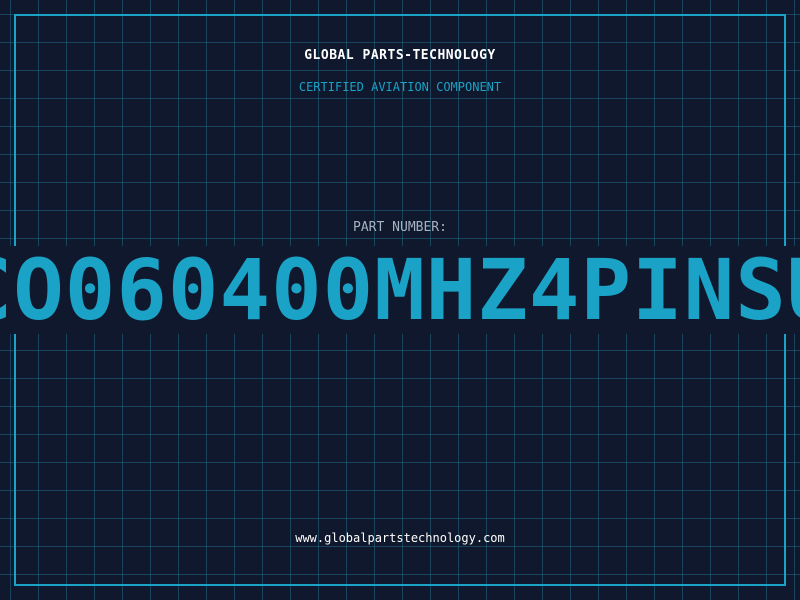 This screenshot has height=600, width=800. What do you see at coordinates (400, 538) in the screenshot?
I see `website-url: www.globalpartstechnology.com` at bounding box center [400, 538].